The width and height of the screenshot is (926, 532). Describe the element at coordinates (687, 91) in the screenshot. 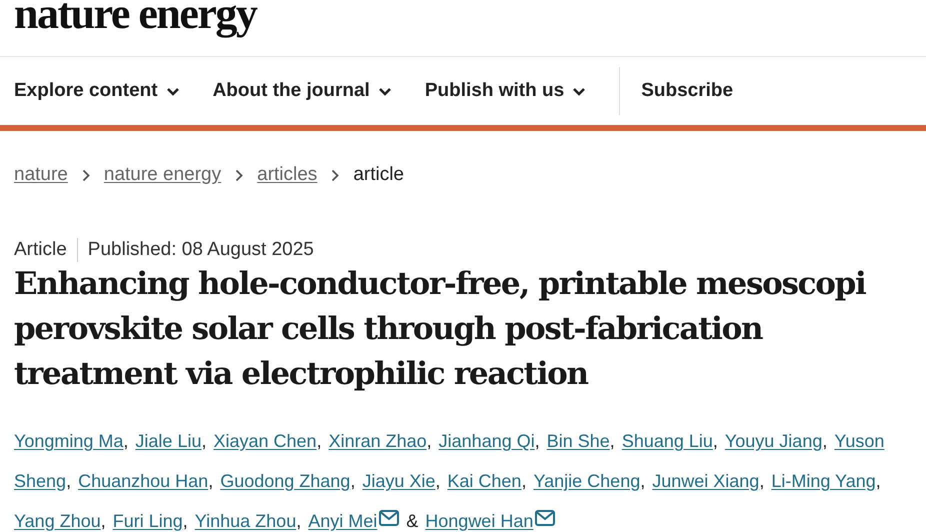

I see `nav-menu-item: Subscribe` at that location.